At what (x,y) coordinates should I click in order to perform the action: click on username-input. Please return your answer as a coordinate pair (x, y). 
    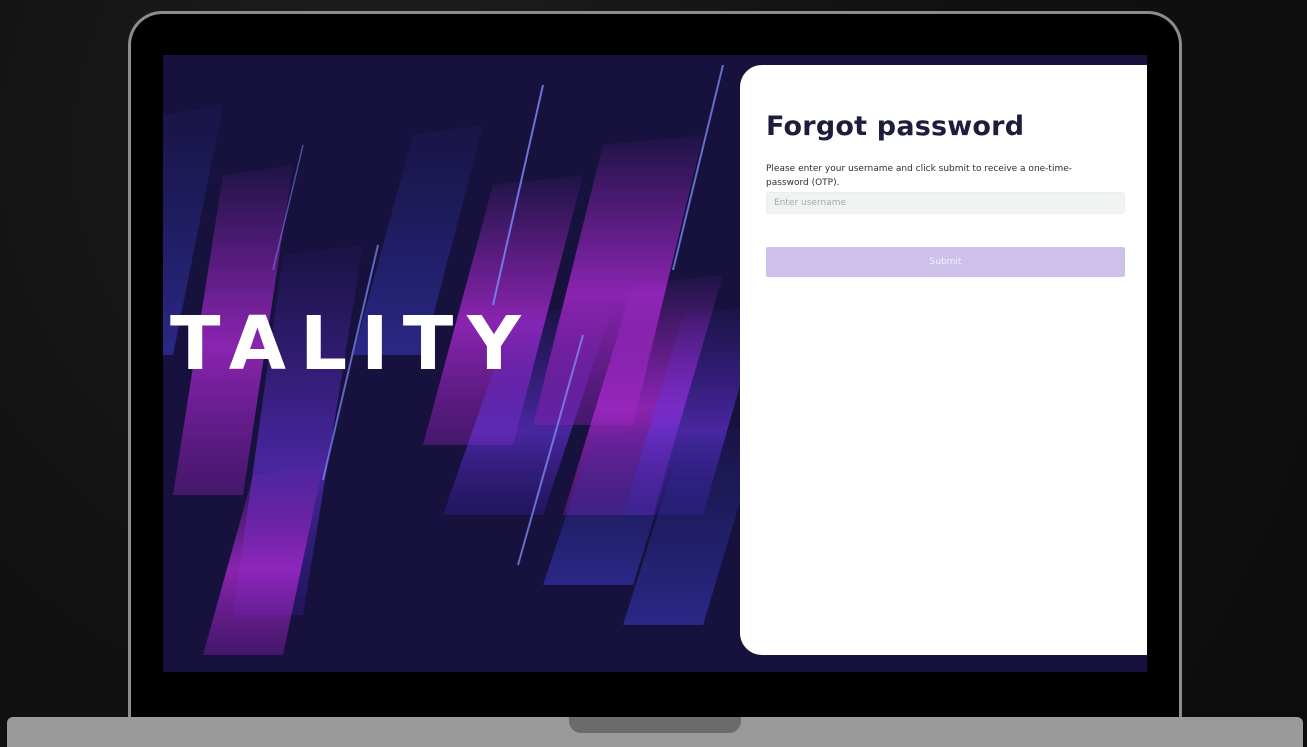
    Looking at the image, I should click on (945, 203).